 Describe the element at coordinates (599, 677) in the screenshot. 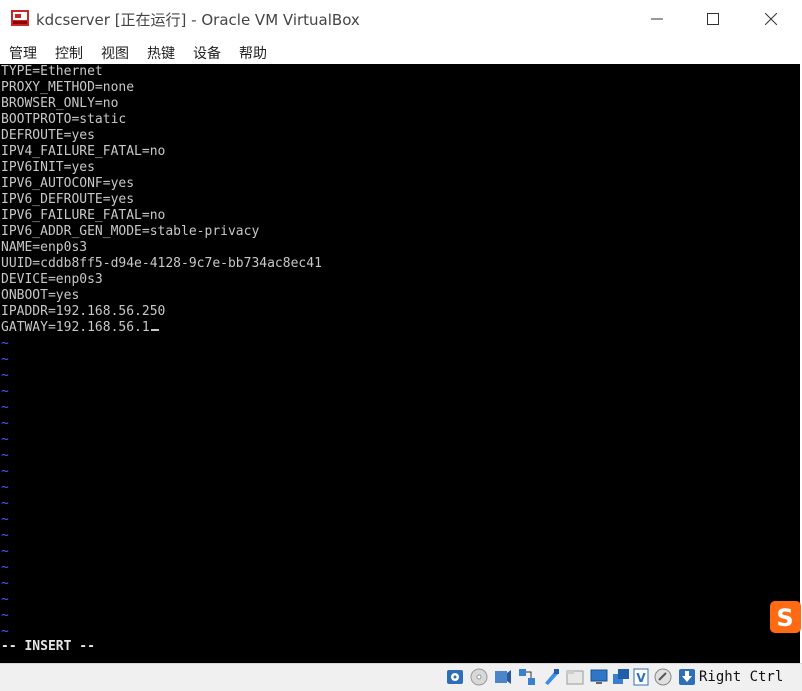

I see `display-icon` at that location.